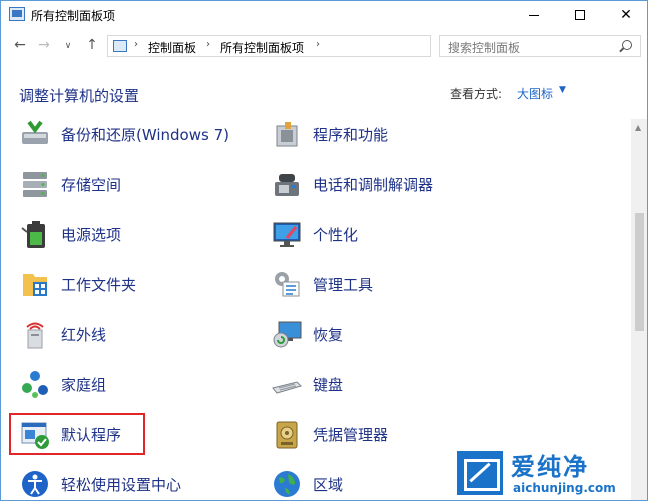 The height and width of the screenshot is (501, 648). I want to click on item-label: 电源选项, so click(91, 234).